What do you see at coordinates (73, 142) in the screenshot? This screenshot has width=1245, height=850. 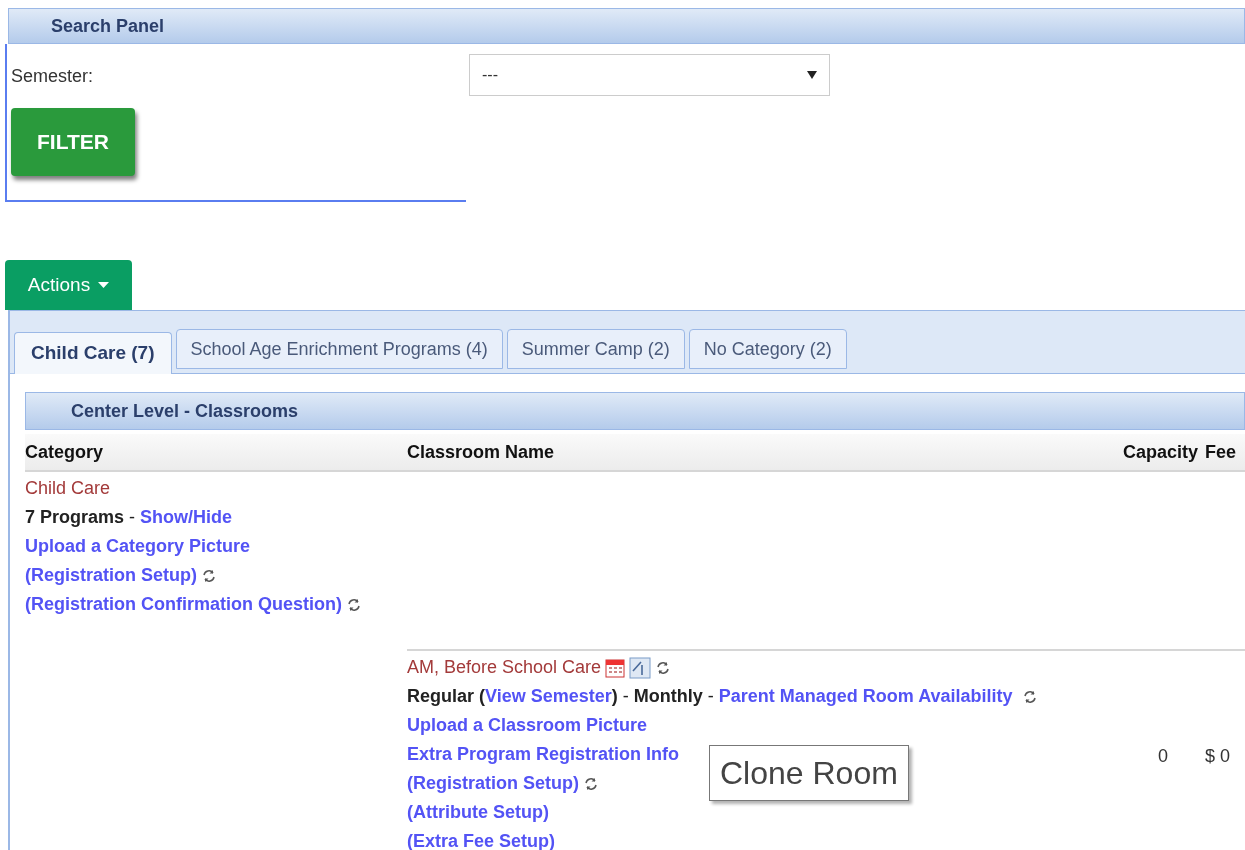 I see `filter-button: FILTER` at bounding box center [73, 142].